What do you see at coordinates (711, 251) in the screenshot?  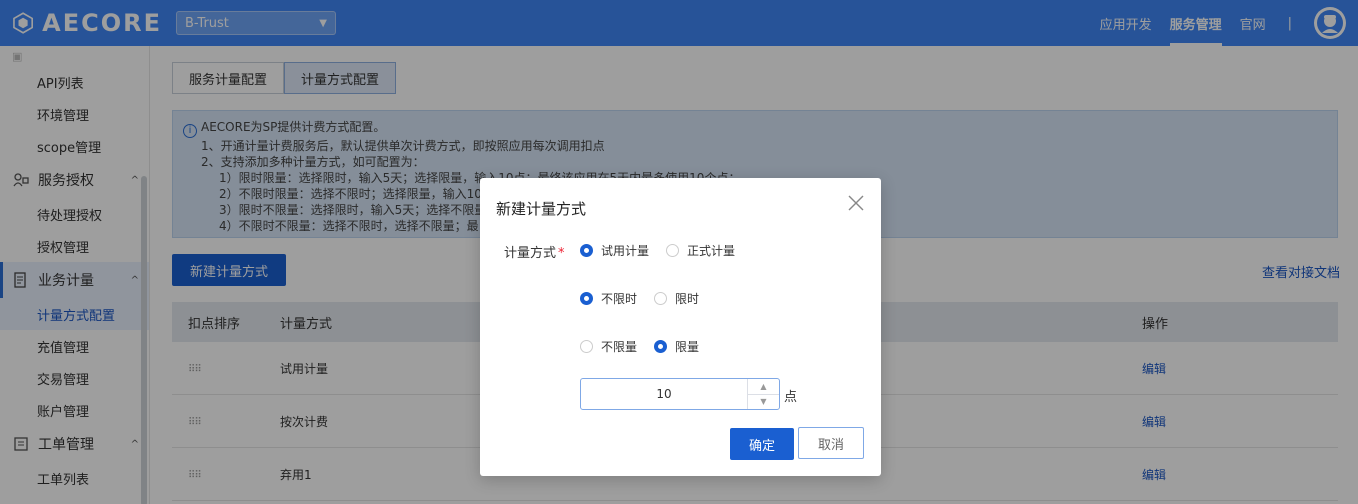 I see `radio-label: 正式计量` at bounding box center [711, 251].